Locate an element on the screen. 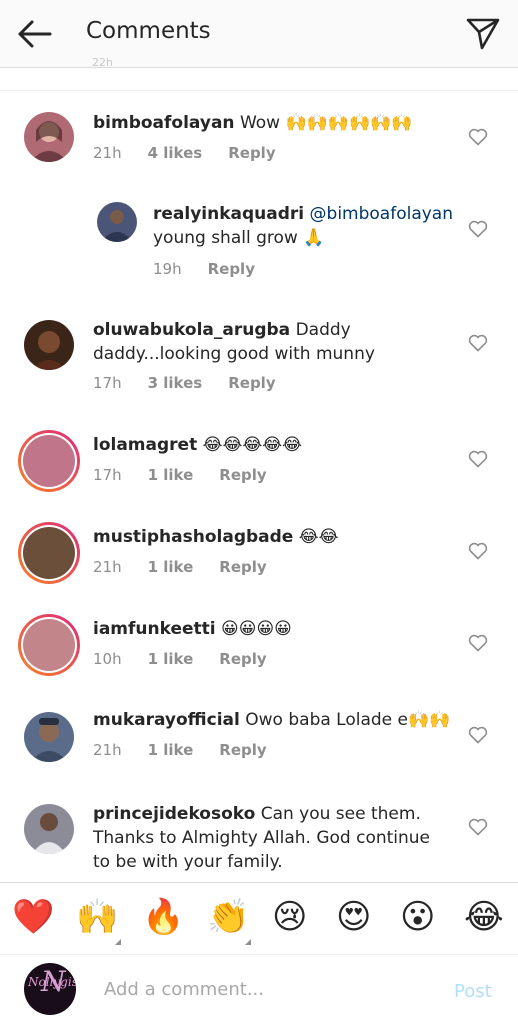 The image size is (518, 1024). surprised-face-emoji: 😮 is located at coordinates (417, 917).